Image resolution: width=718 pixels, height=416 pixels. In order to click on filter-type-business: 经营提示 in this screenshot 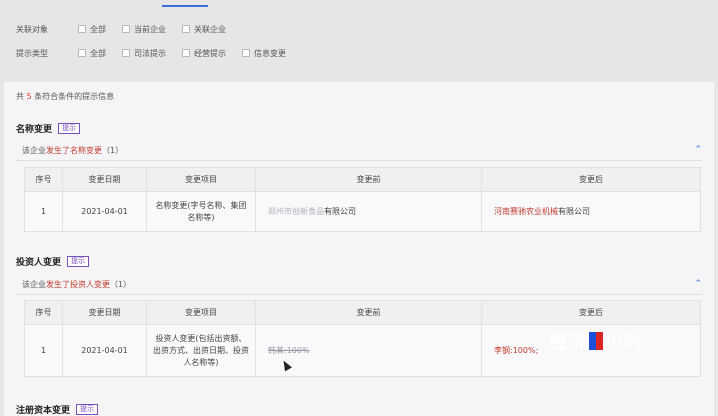, I will do `click(204, 53)`.